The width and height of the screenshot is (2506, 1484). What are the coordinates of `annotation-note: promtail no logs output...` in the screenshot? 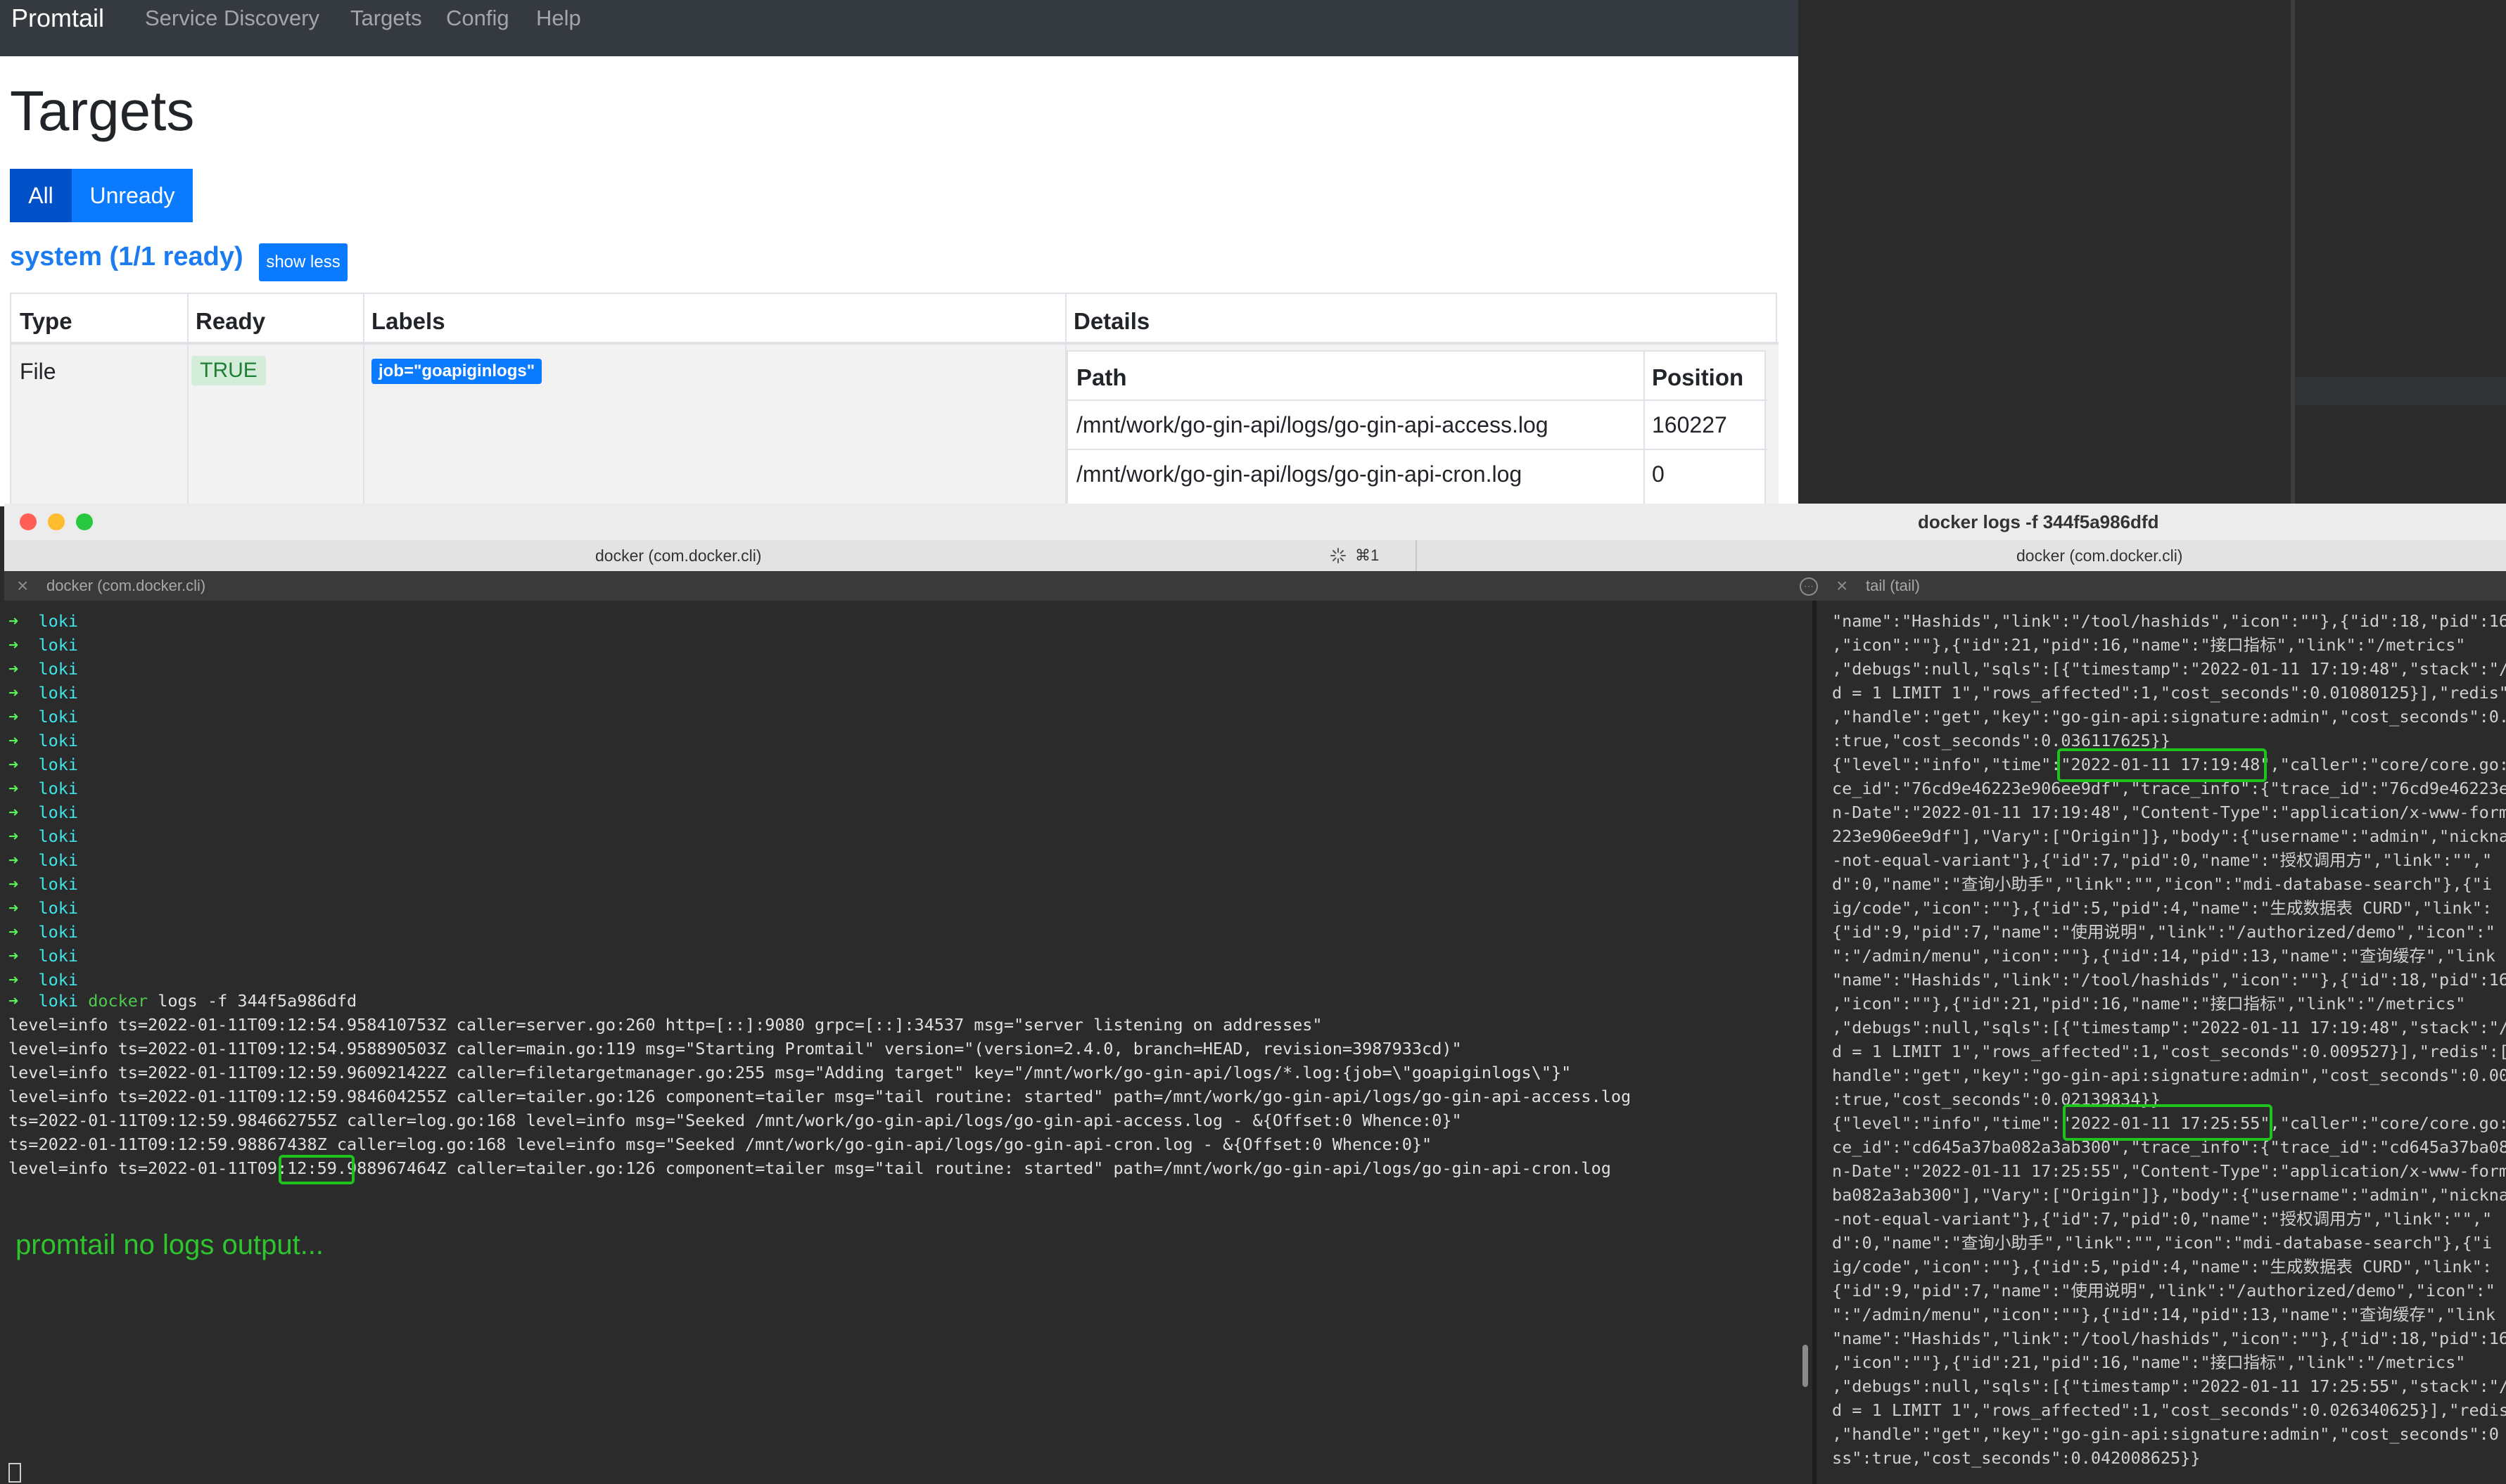 It's located at (169, 1245).